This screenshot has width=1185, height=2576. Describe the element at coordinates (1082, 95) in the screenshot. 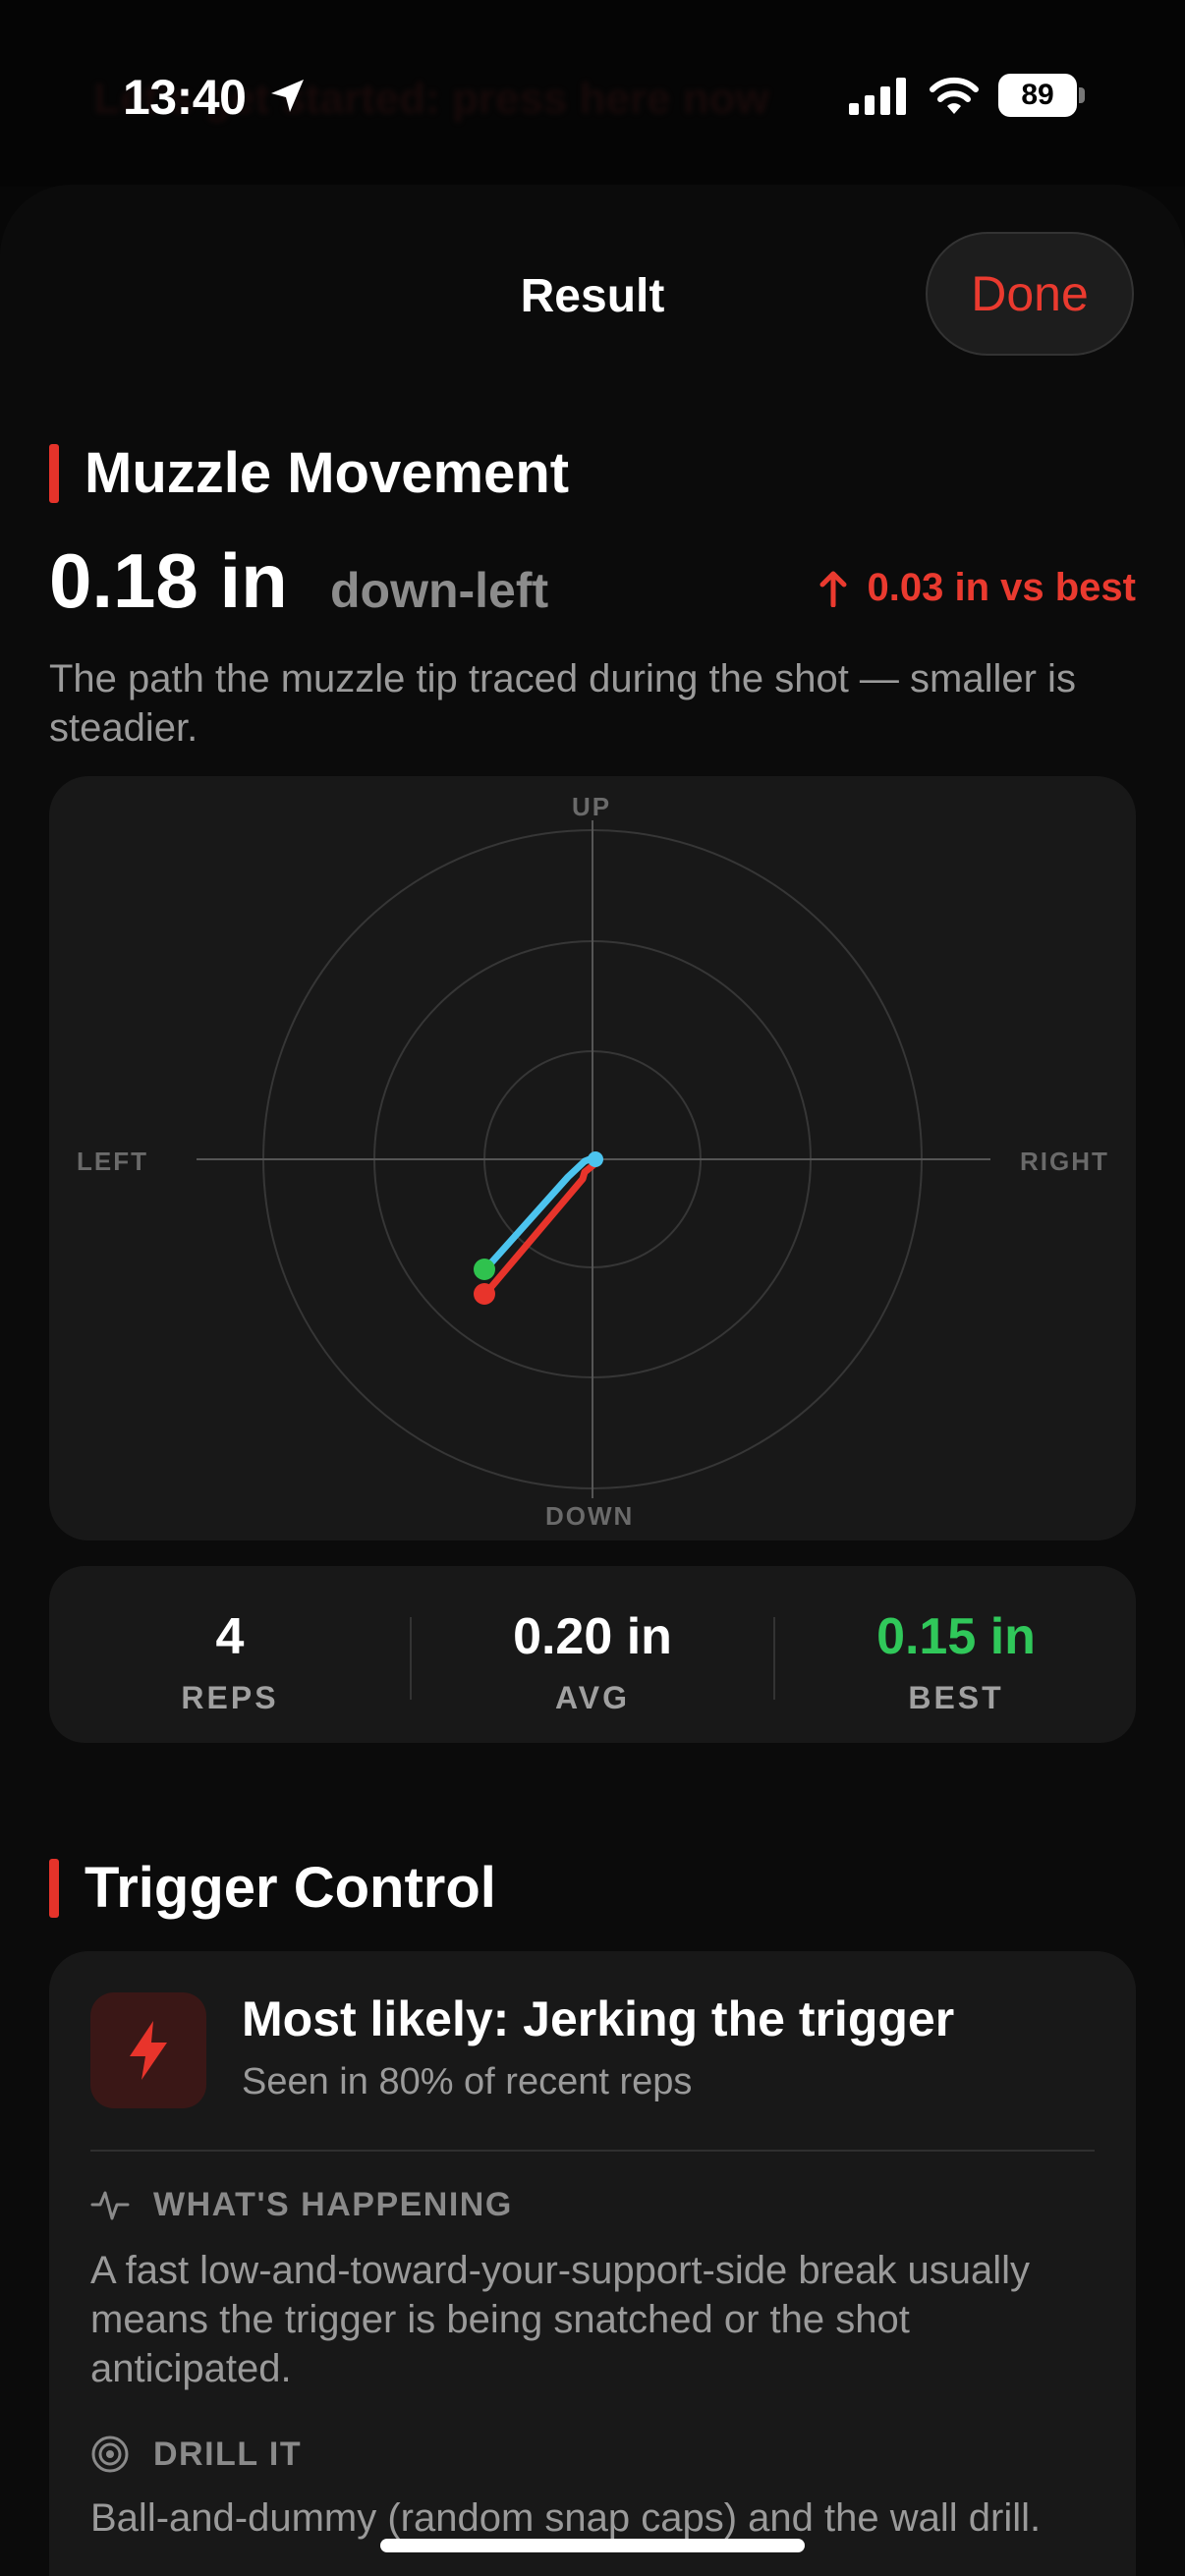

I see `battery-cap` at that location.